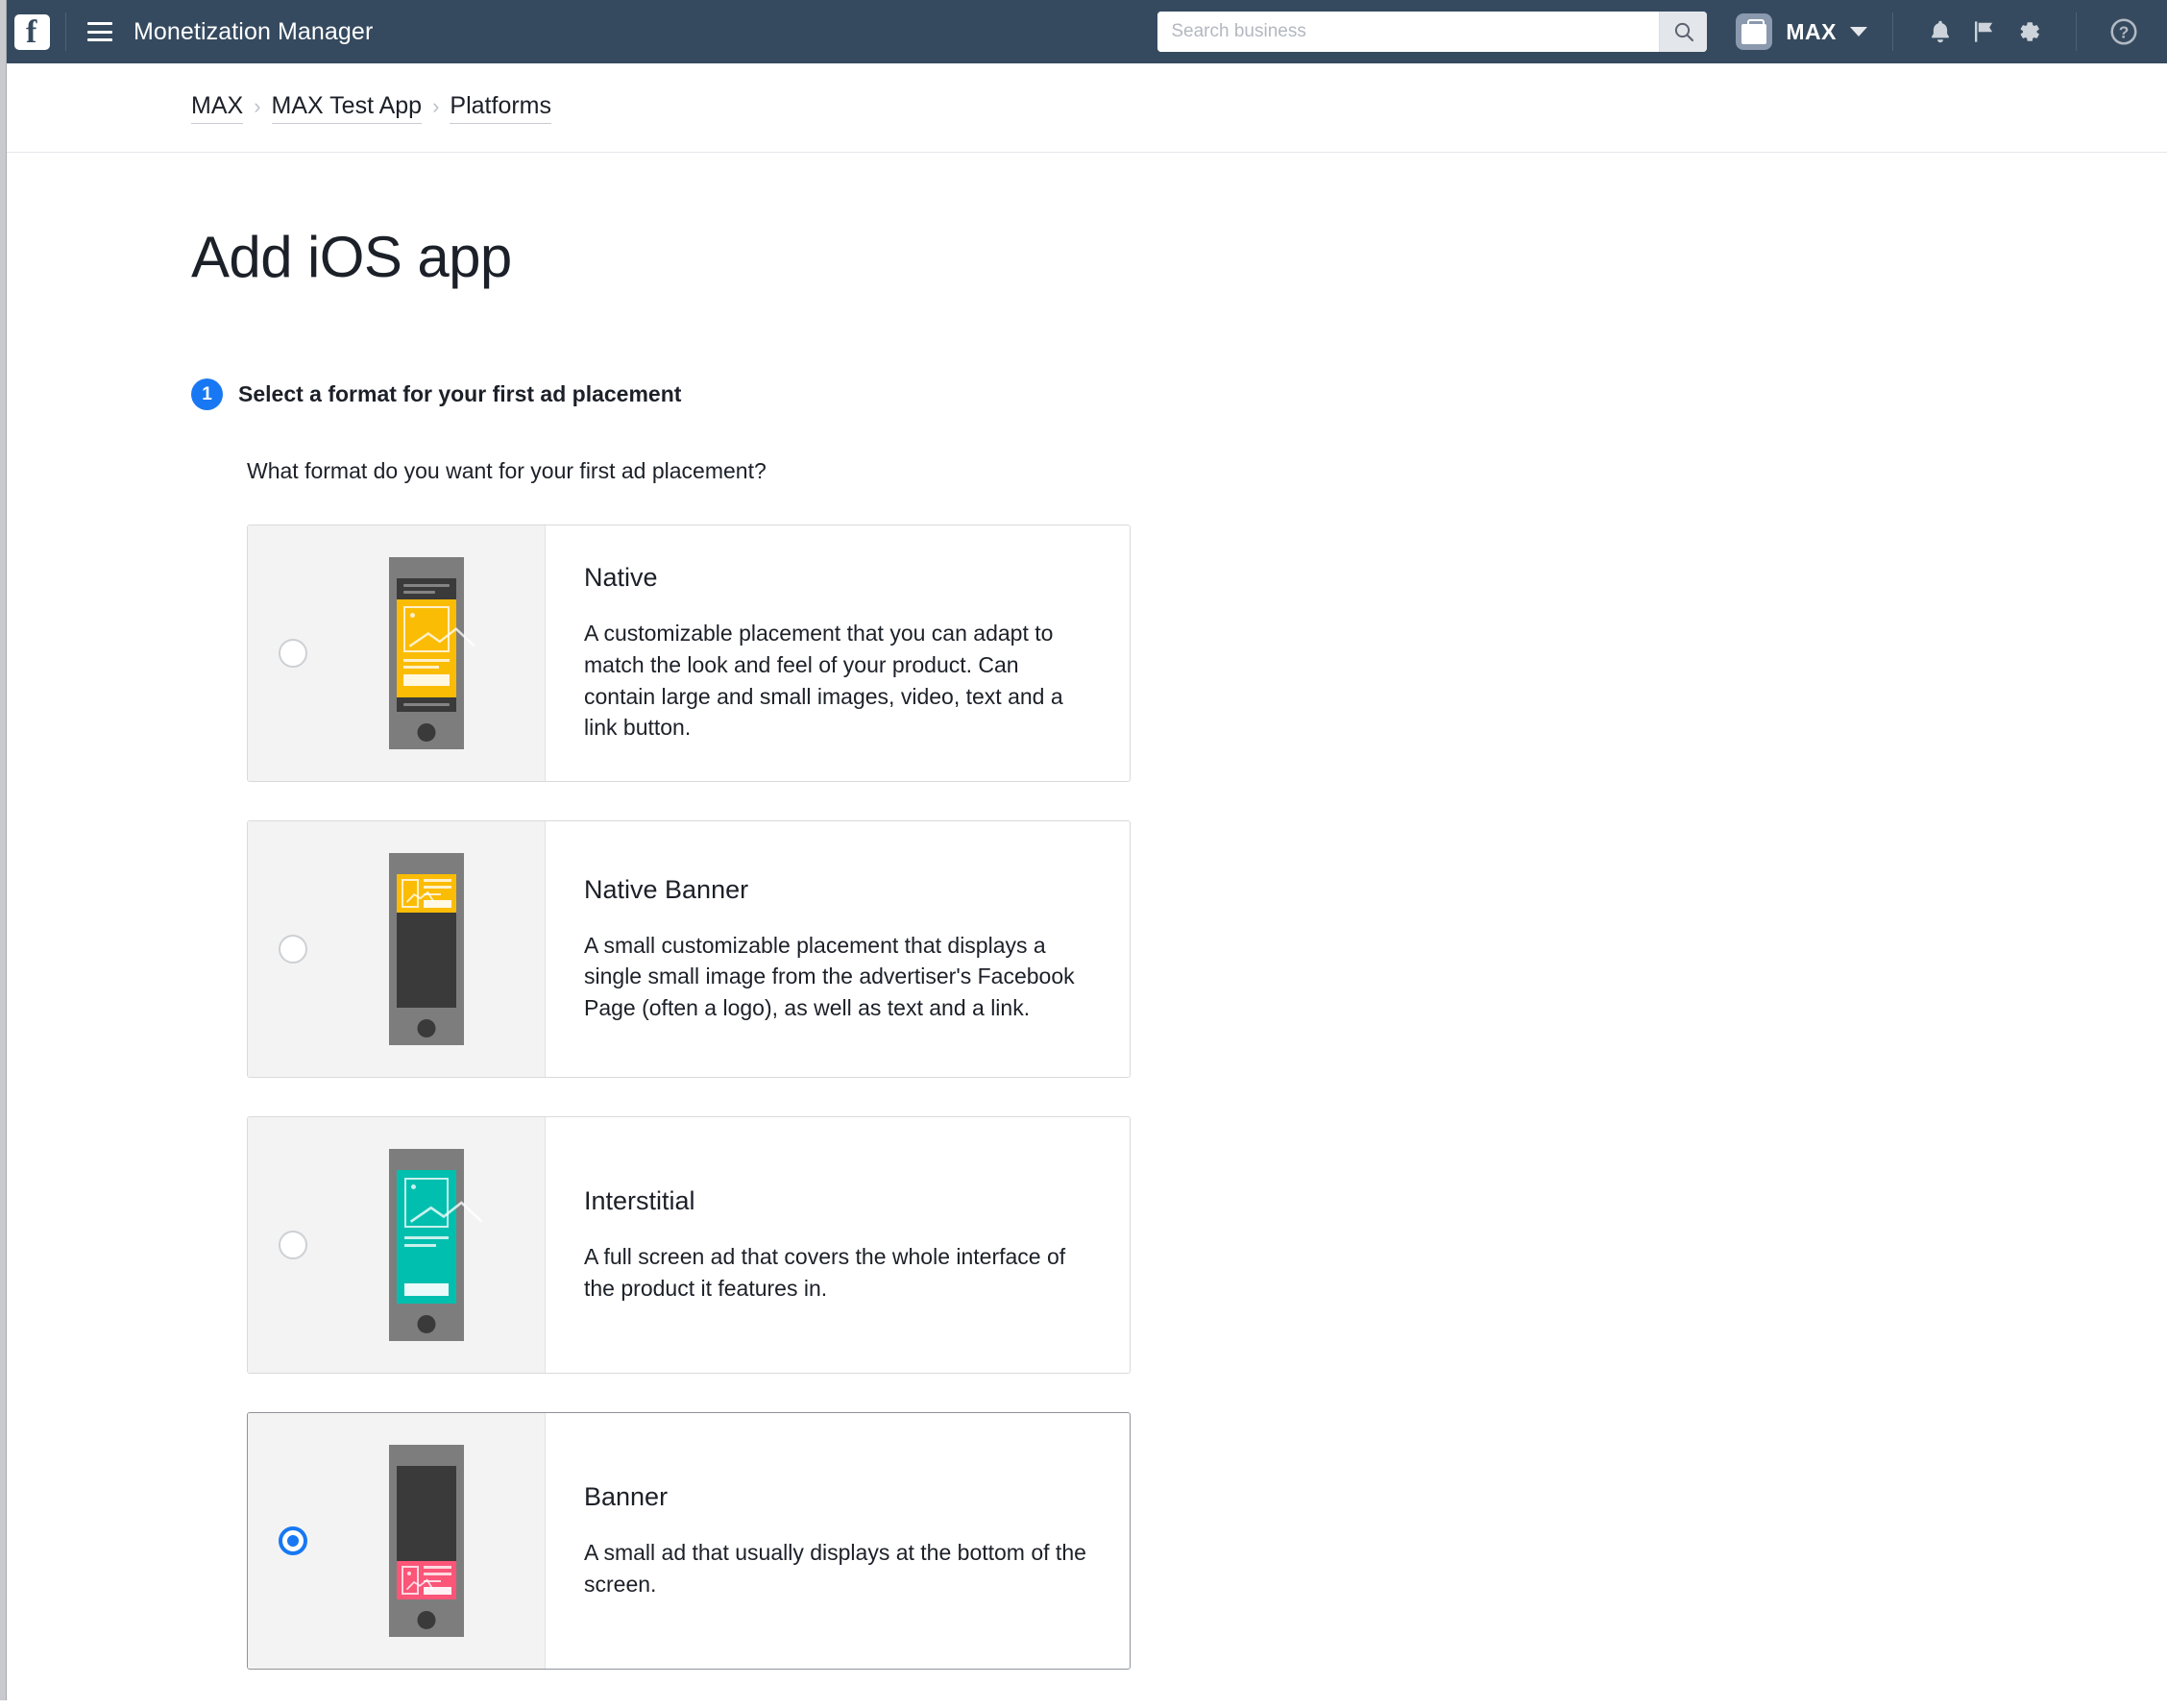 This screenshot has height=1708, width=2167. I want to click on preview-footer-bar, so click(426, 704).